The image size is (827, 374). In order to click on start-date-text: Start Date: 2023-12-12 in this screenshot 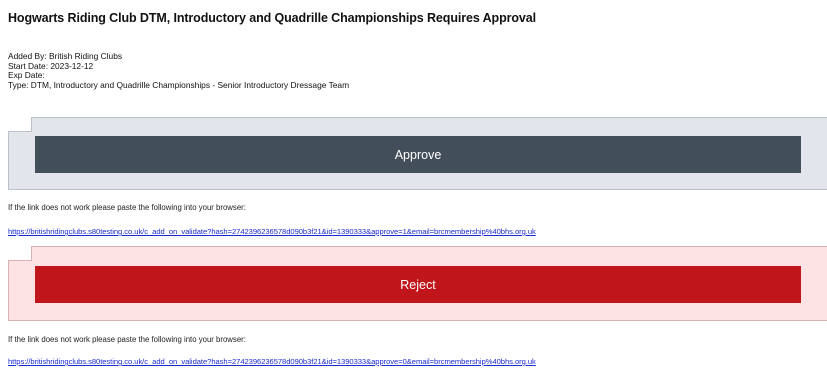, I will do `click(51, 65)`.